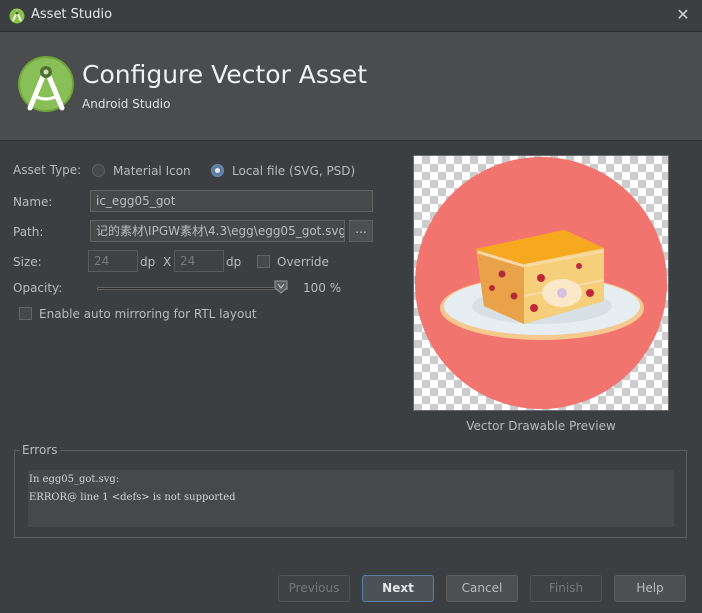  Describe the element at coordinates (303, 262) in the screenshot. I see `override-label: Override` at that location.